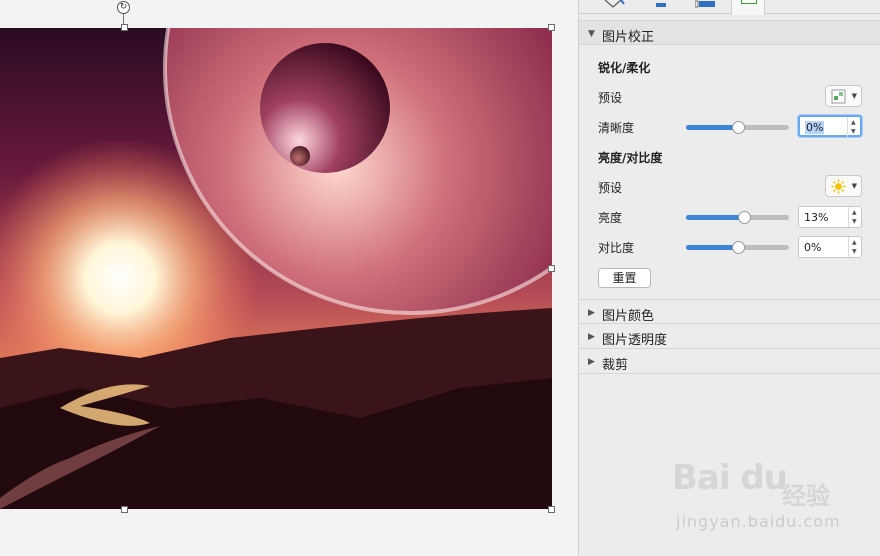 The width and height of the screenshot is (880, 556). Describe the element at coordinates (551, 509) in the screenshot. I see `resize-handle-bottom-right` at that location.